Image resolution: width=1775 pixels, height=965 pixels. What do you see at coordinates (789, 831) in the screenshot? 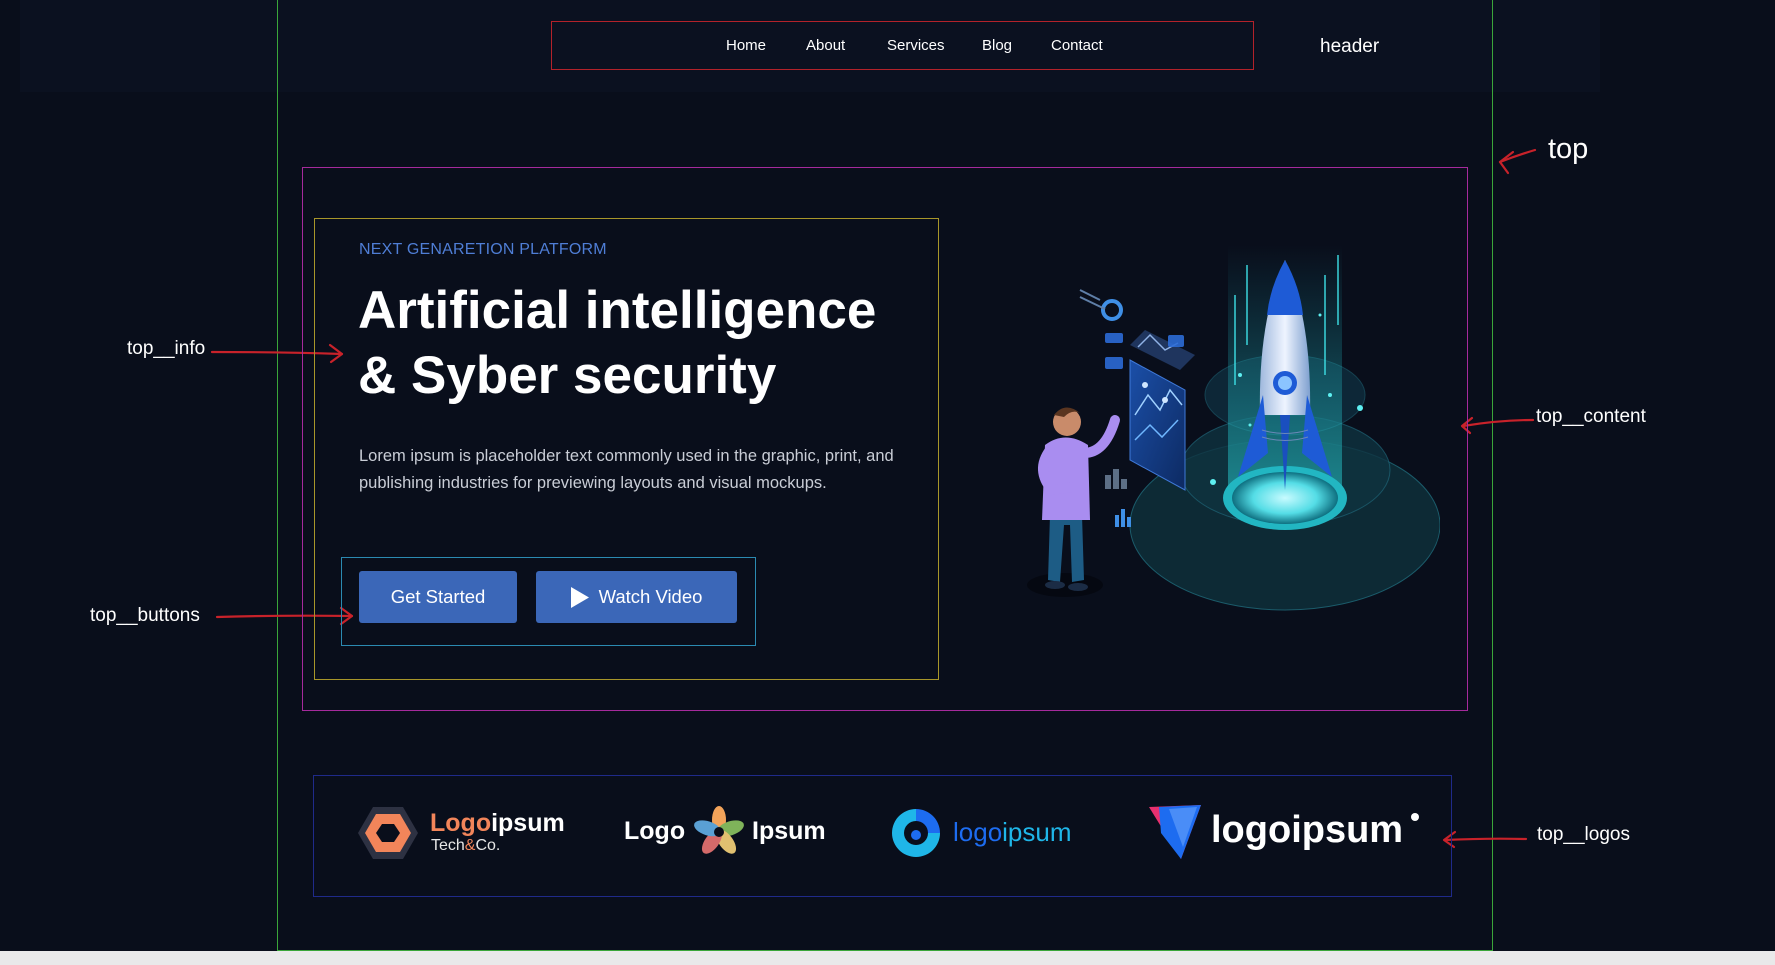
I see `logo-2-right: Ipsum` at bounding box center [789, 831].